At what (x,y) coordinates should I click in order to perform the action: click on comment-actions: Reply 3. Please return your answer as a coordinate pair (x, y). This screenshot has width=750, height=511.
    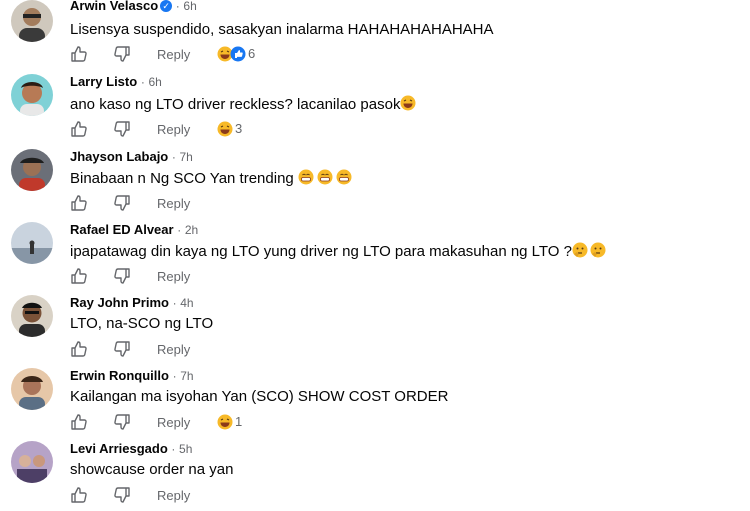
    Looking at the image, I should click on (220, 130).